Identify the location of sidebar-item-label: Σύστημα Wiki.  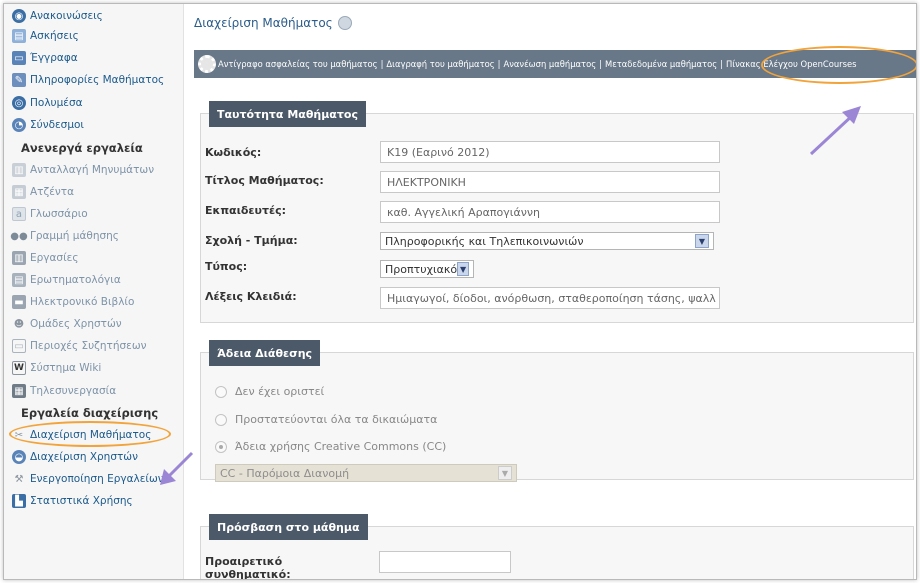
(66, 368).